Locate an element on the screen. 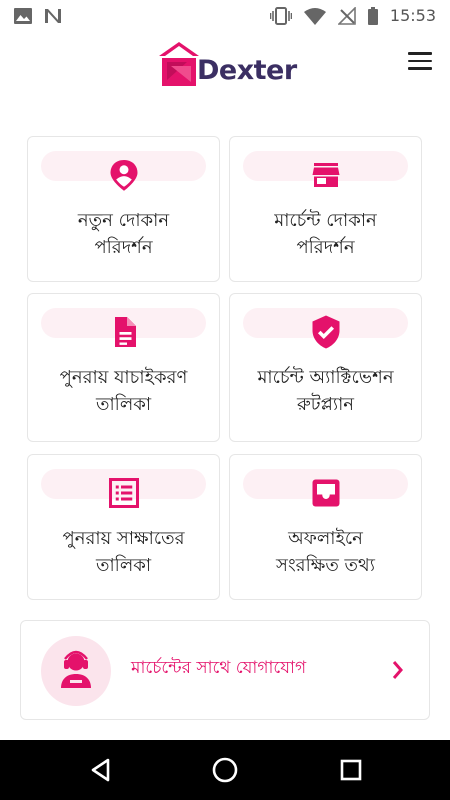 This screenshot has width=450, height=800. n-app-icon is located at coordinates (53, 16).